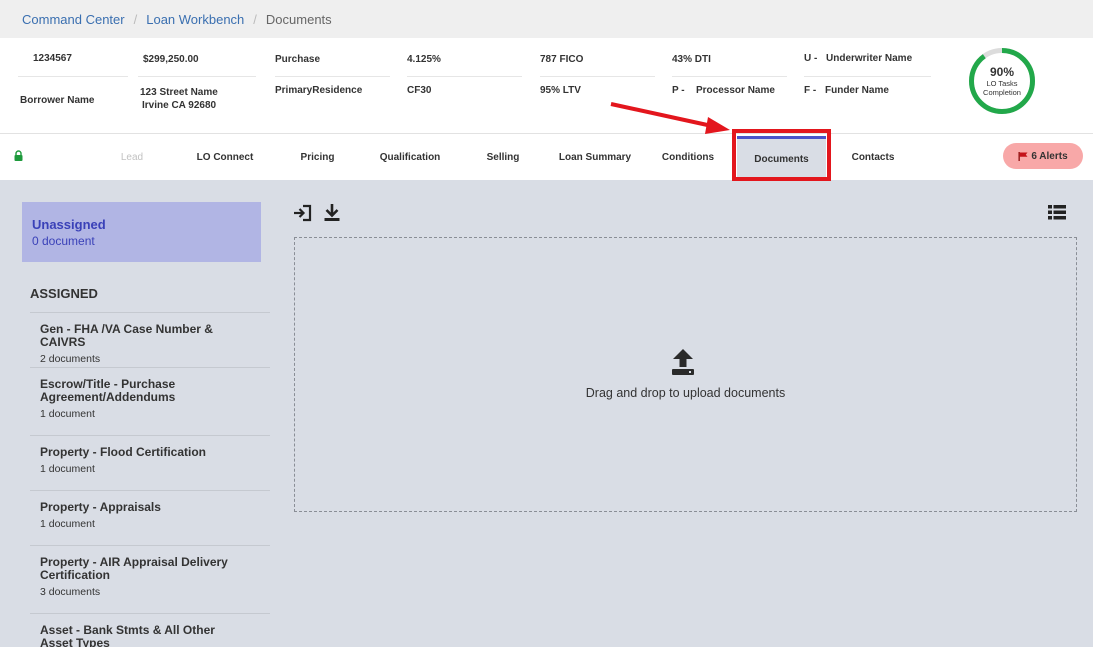 Image resolution: width=1093 pixels, height=647 pixels. What do you see at coordinates (332, 212) in the screenshot?
I see `download-icon` at bounding box center [332, 212].